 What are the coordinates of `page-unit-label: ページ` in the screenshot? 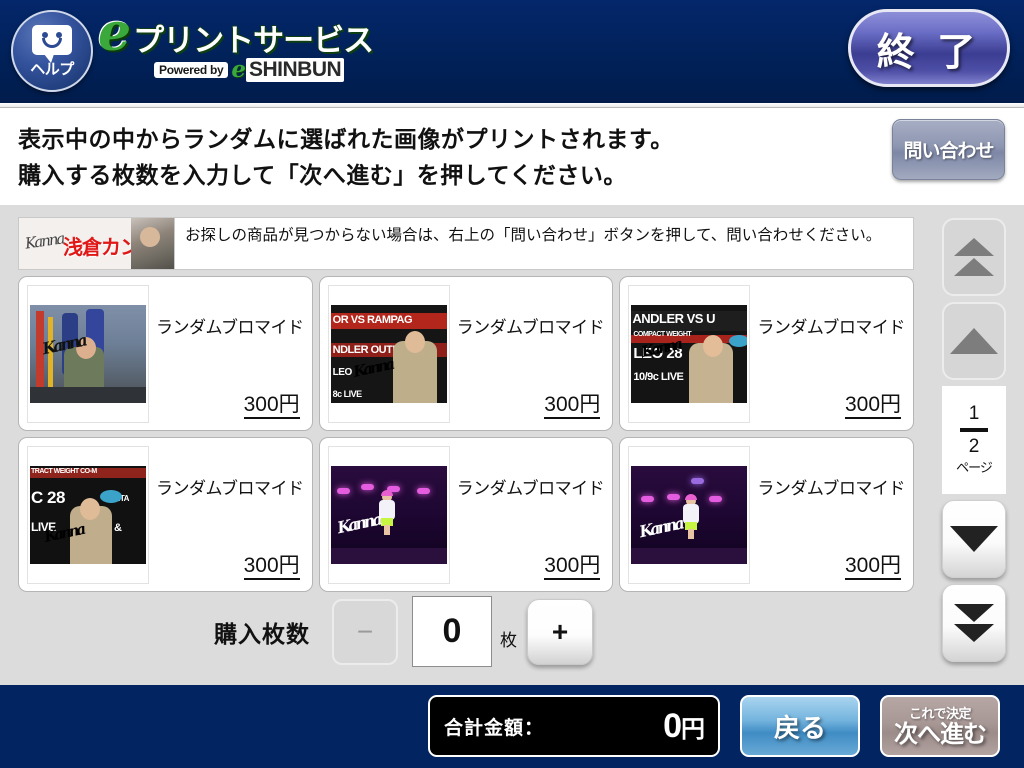 It's located at (974, 467).